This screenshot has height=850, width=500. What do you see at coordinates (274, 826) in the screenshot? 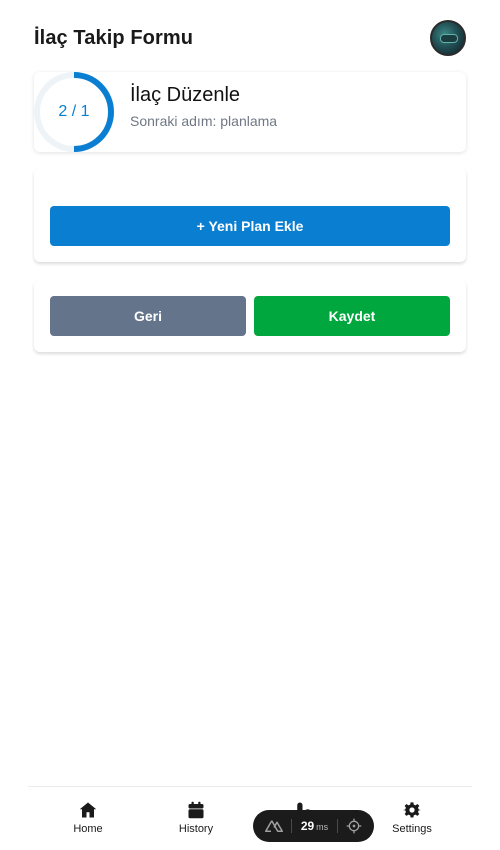
I see `nuxt-logo-icon` at bounding box center [274, 826].